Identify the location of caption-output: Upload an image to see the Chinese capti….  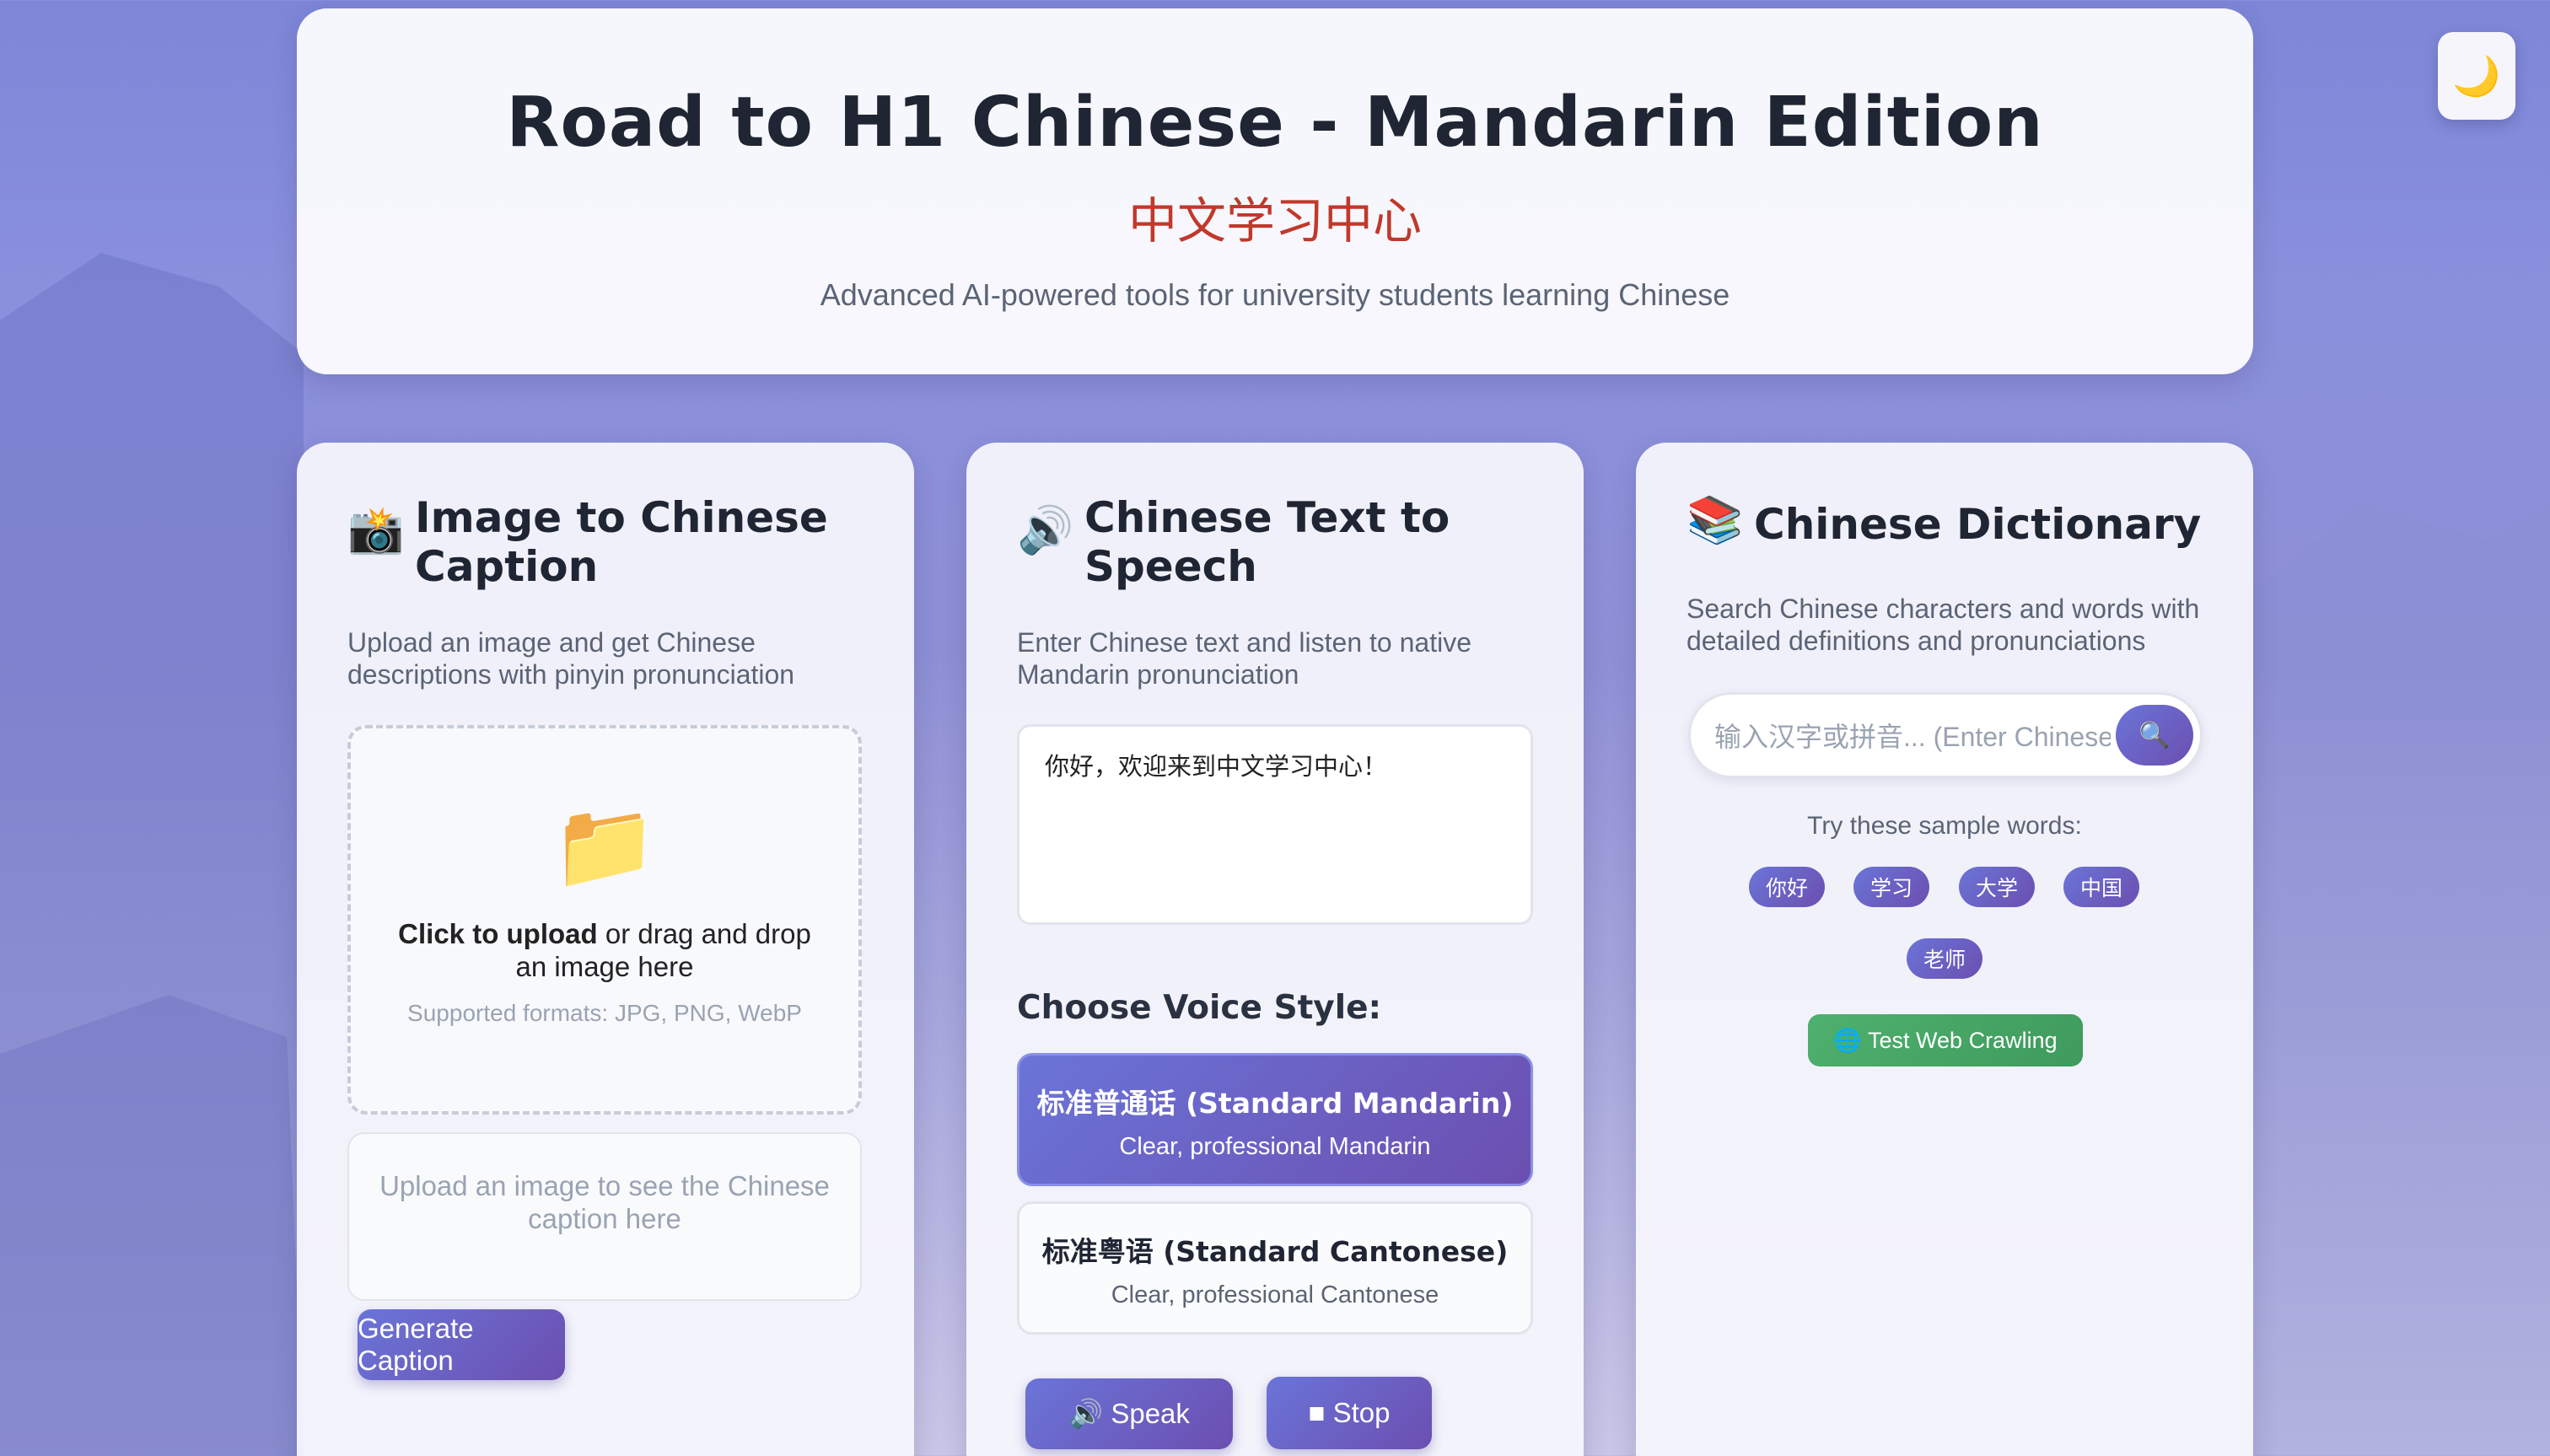
(604, 1216).